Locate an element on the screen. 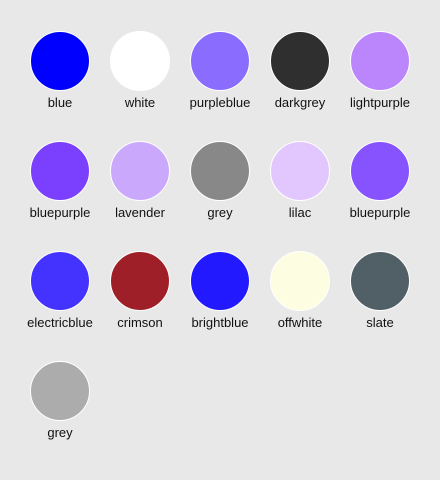 Image resolution: width=440 pixels, height=480 pixels. swatch-label: slate is located at coordinates (380, 322).